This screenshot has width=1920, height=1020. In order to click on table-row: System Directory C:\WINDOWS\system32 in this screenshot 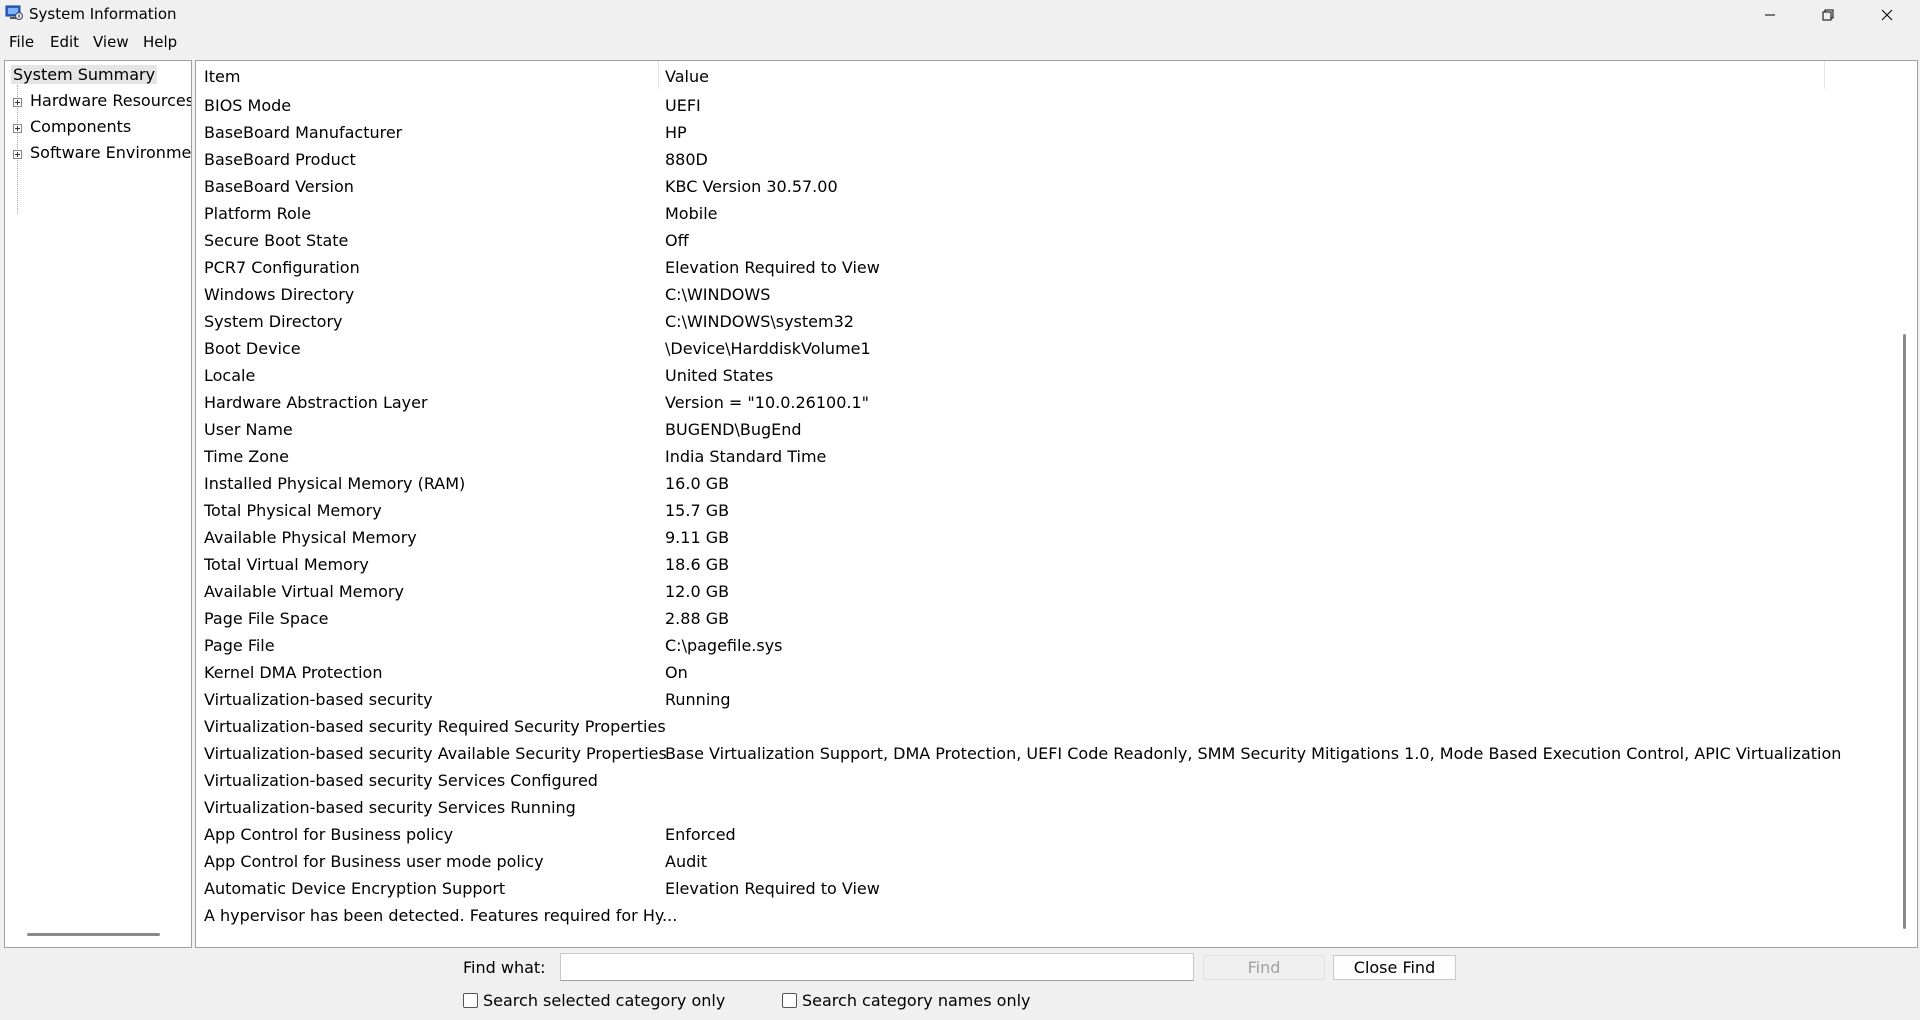, I will do `click(1046, 322)`.